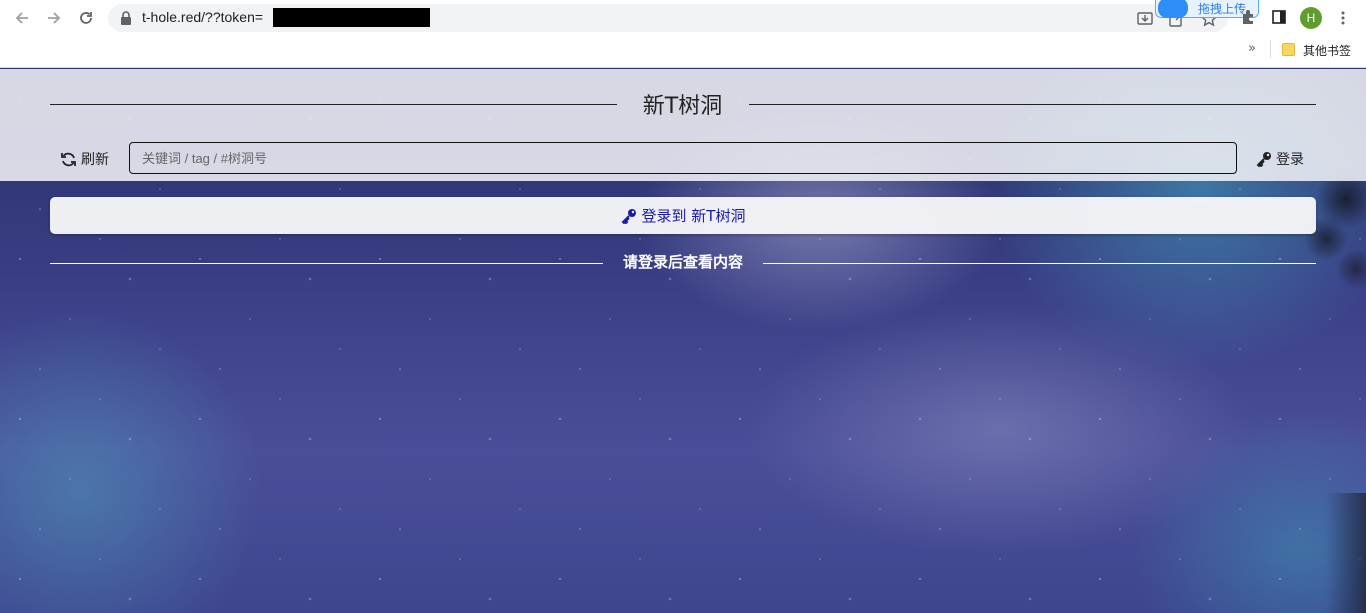 The width and height of the screenshot is (1366, 613). I want to click on refresh-button: 刷新, so click(84, 159).